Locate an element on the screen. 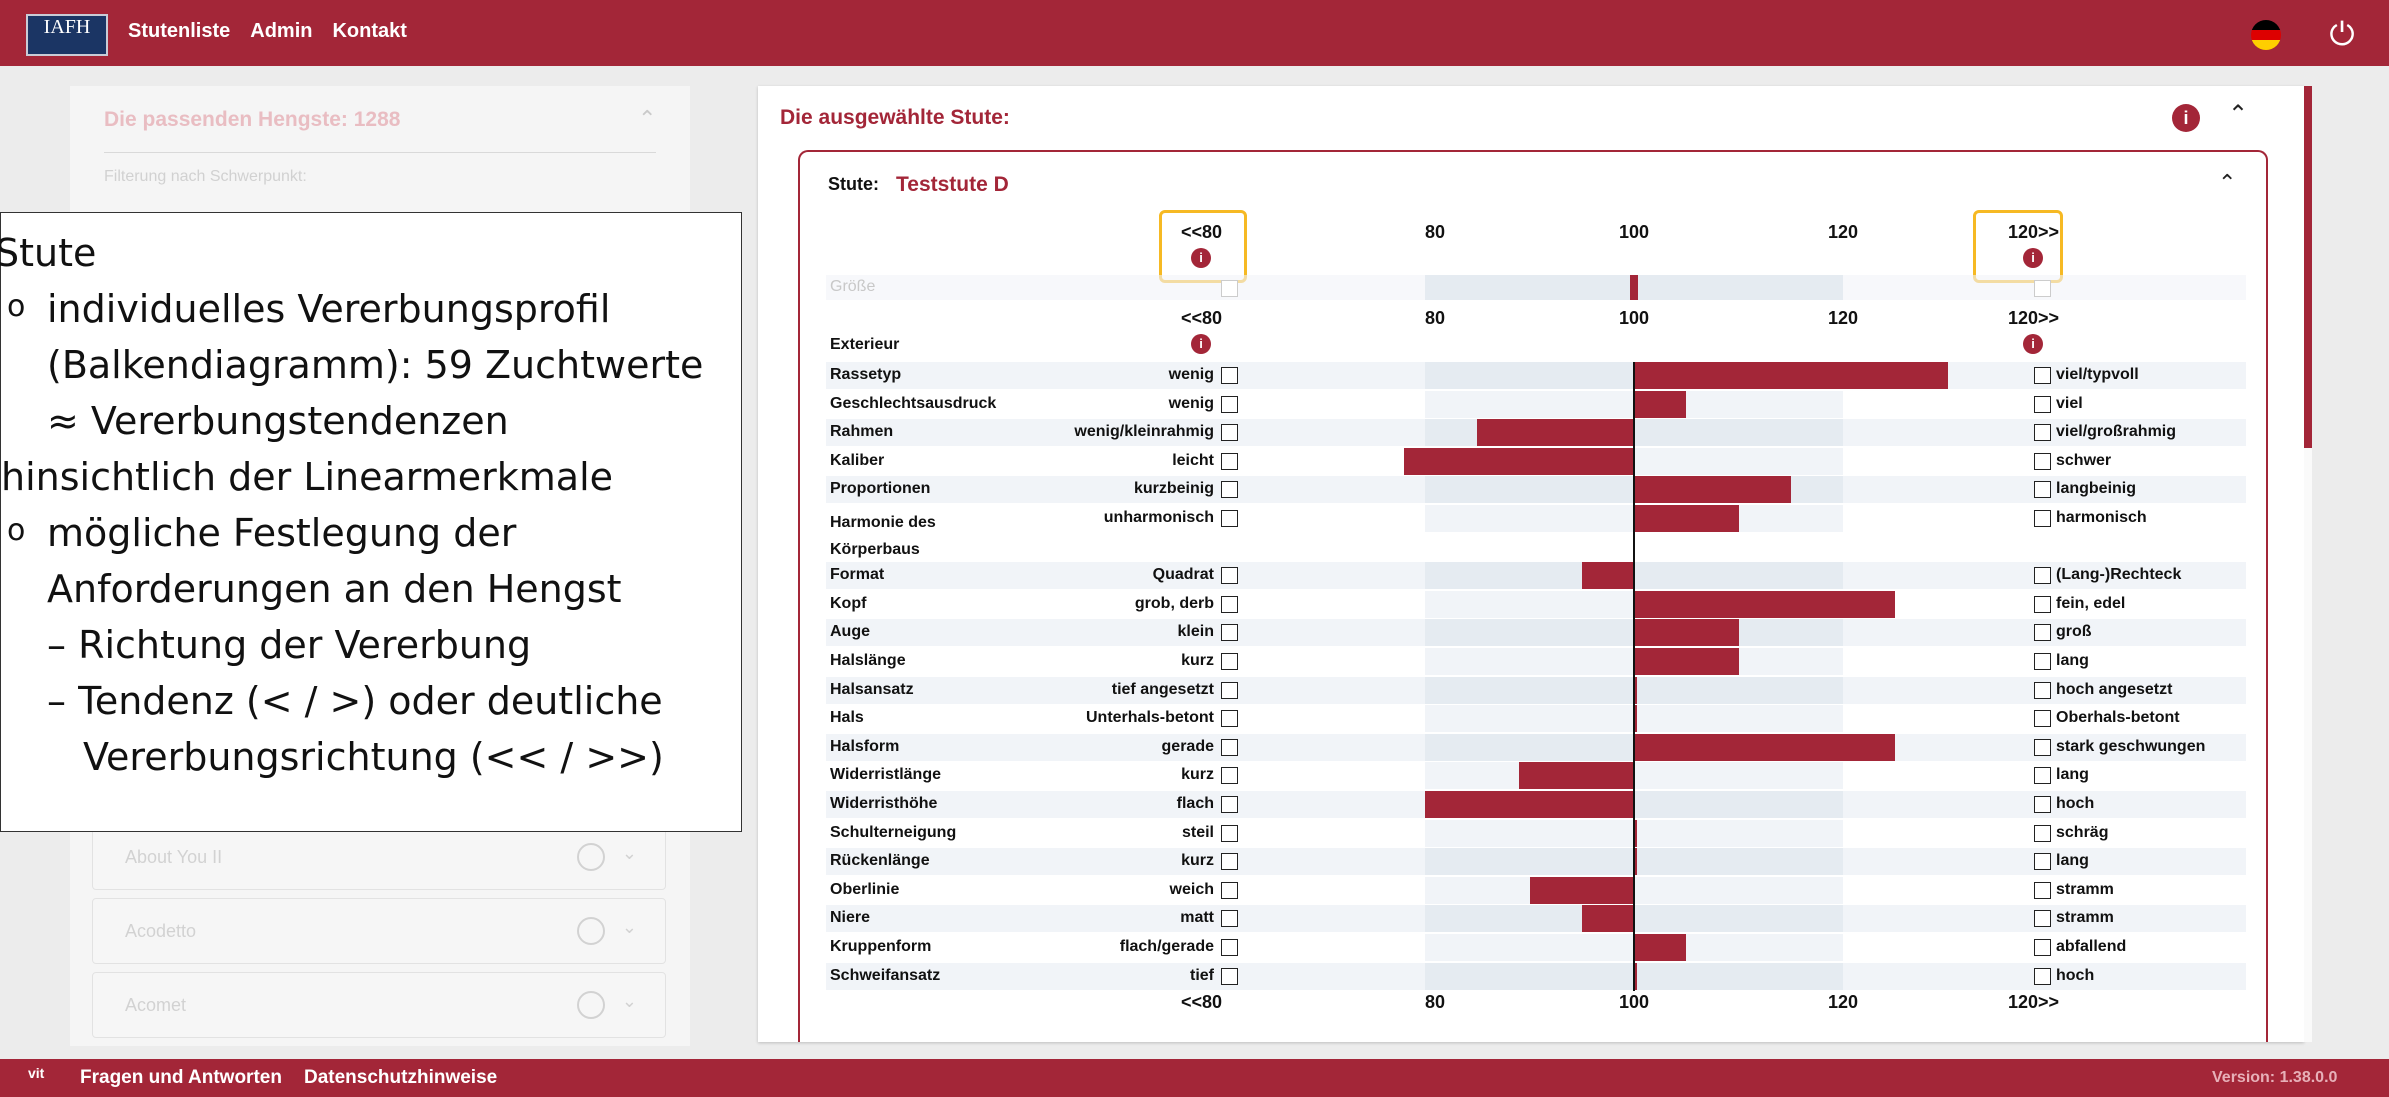 The height and width of the screenshot is (1097, 2389). trait-label: Kopf is located at coordinates (848, 603).